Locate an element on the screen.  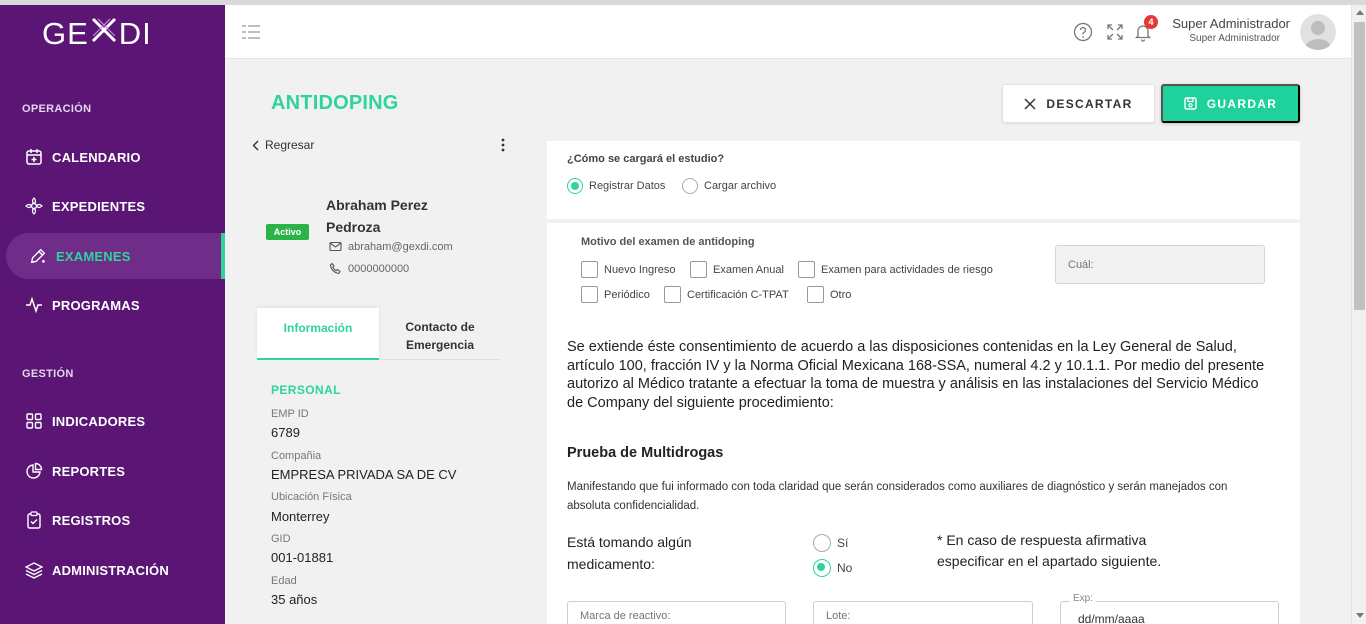
patient-email: abraham@gexdi.com is located at coordinates (400, 246).